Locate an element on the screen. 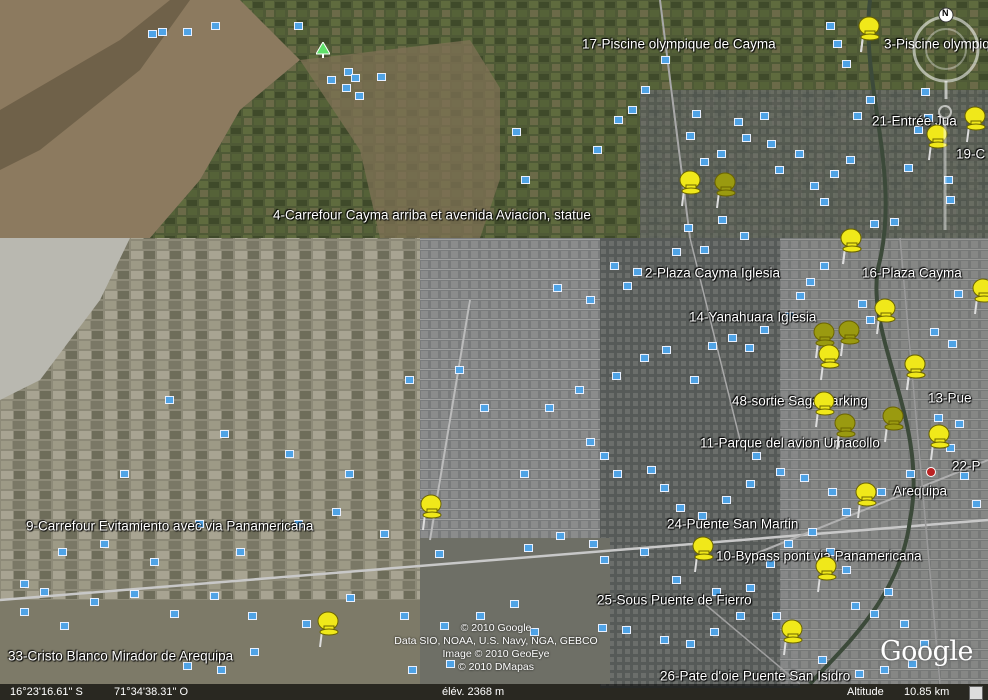 This screenshot has width=988, height=700. placemark-label: 19-C is located at coordinates (970, 154).